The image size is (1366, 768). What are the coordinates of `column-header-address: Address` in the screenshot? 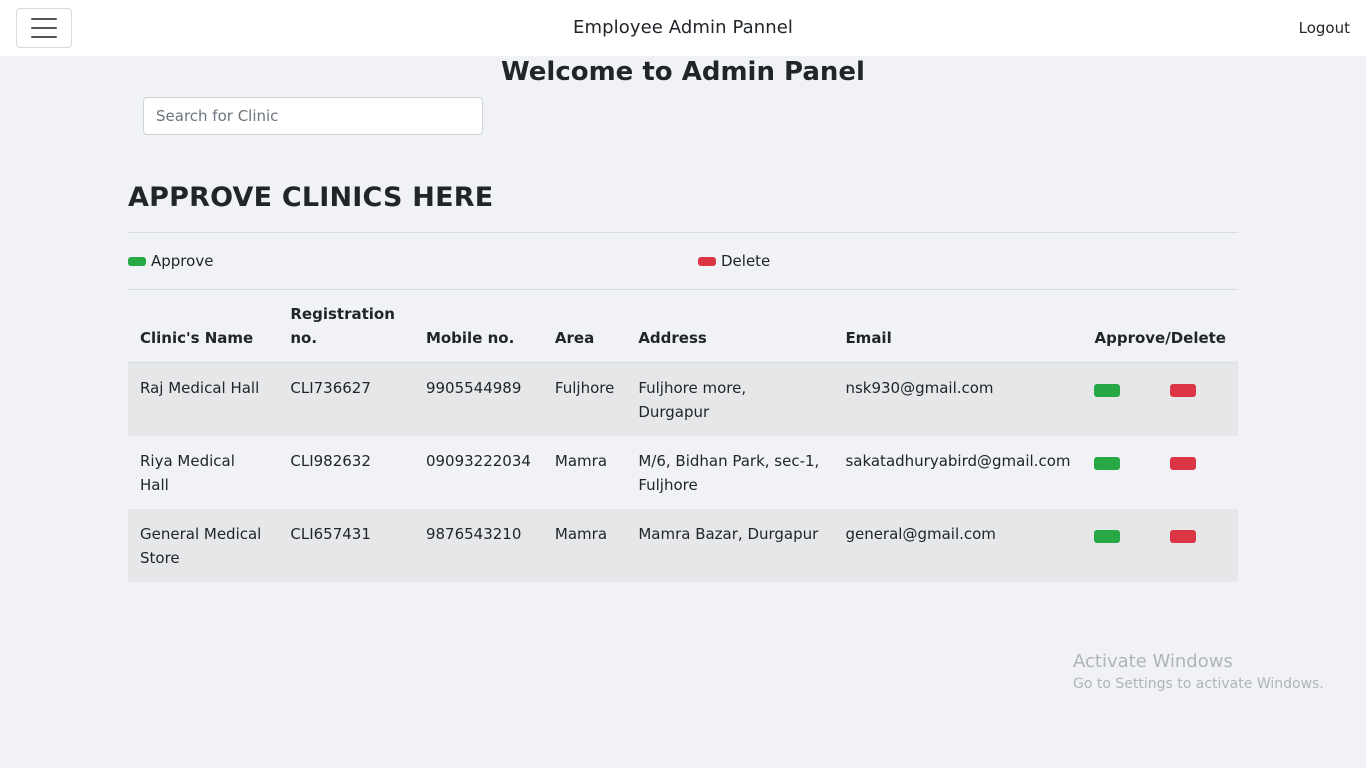 It's located at (730, 326).